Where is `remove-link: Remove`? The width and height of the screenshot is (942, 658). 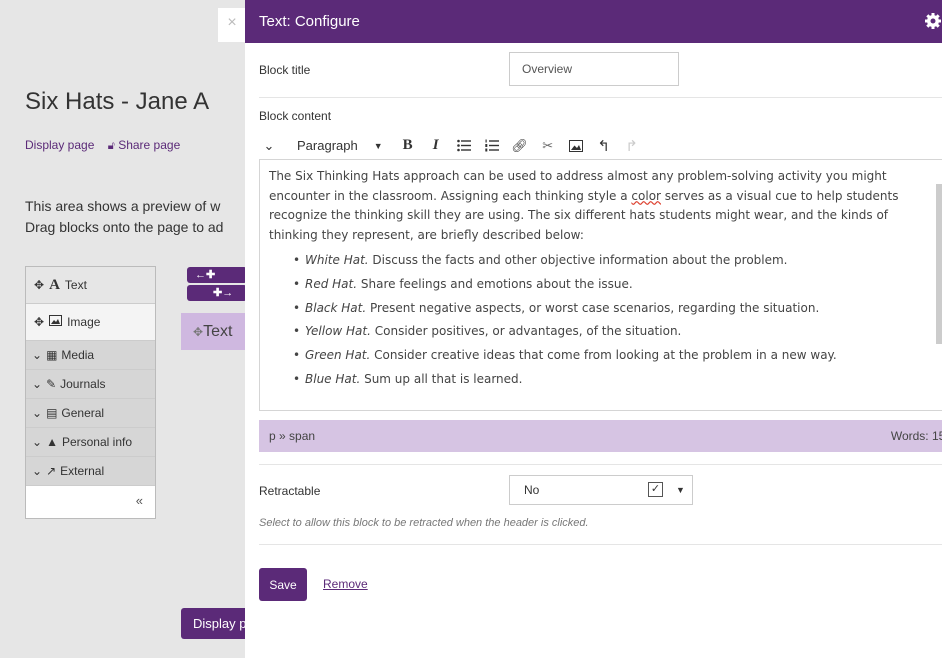 remove-link: Remove is located at coordinates (345, 584).